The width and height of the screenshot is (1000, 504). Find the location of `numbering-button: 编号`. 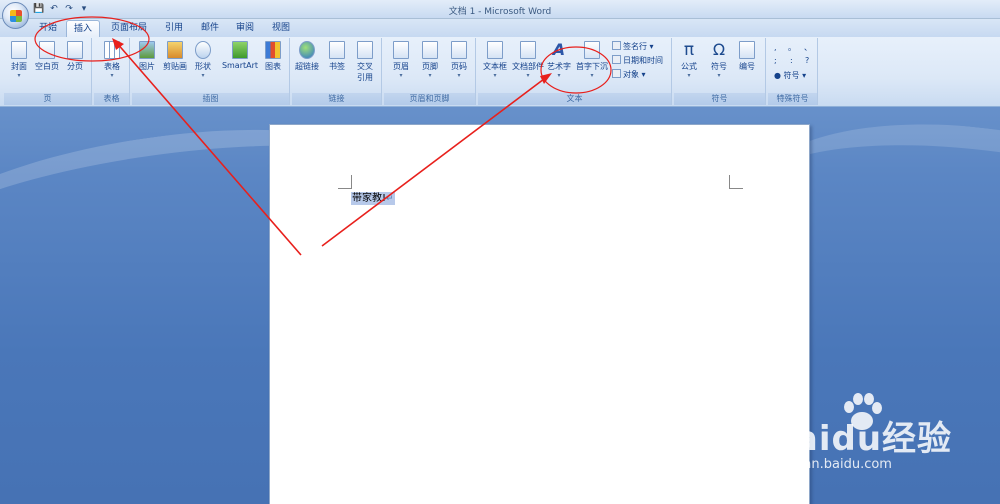

numbering-button: 编号 is located at coordinates (747, 56).